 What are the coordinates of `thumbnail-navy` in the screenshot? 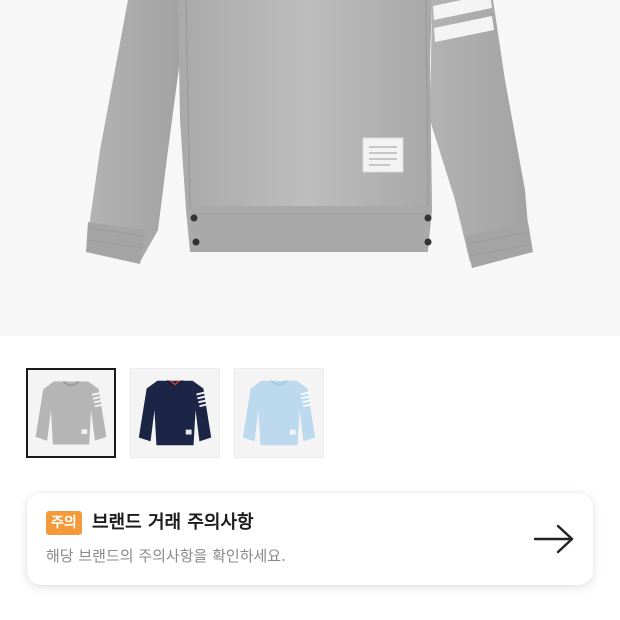 It's located at (175, 413).